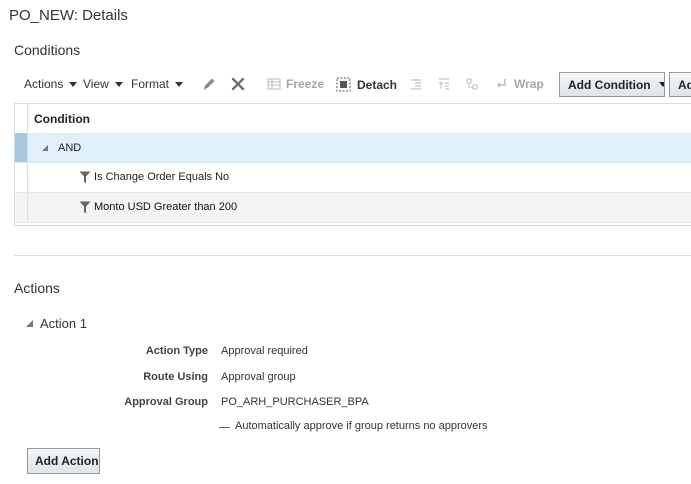 The width and height of the screenshot is (691, 484). I want to click on dash-icon, so click(224, 427).